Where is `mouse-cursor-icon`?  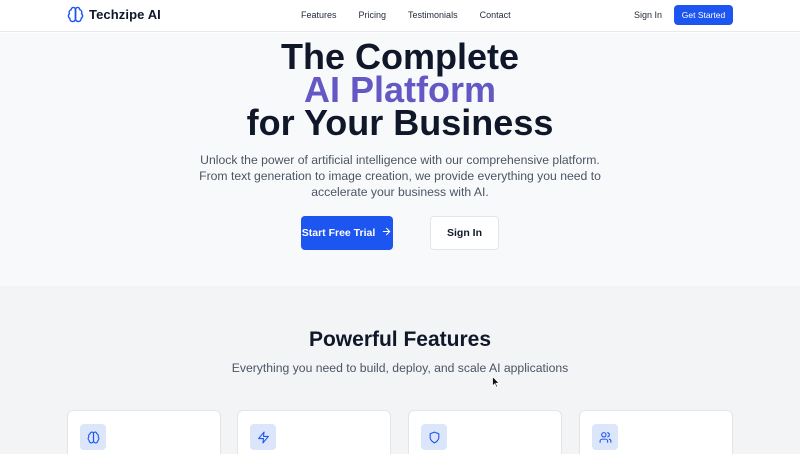
mouse-cursor-icon is located at coordinates (496, 381).